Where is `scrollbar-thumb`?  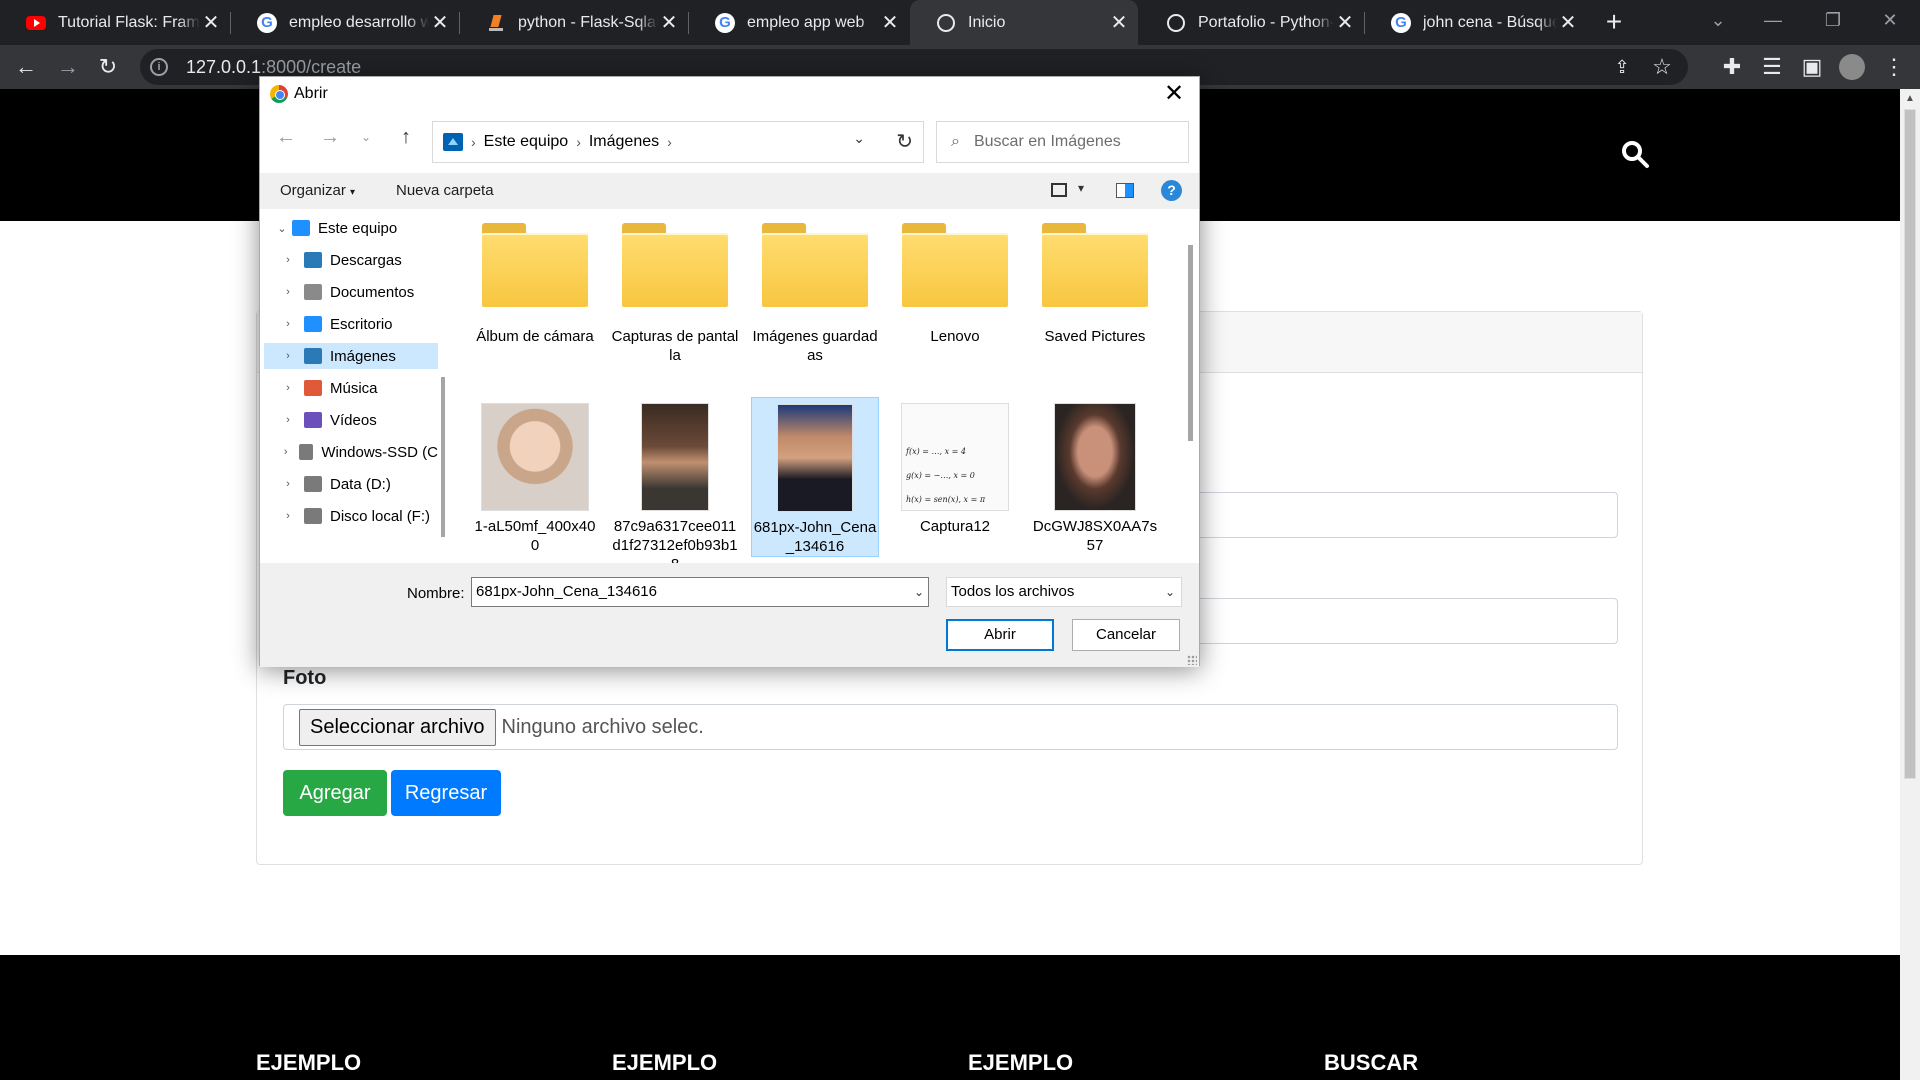
scrollbar-thumb is located at coordinates (1910, 444).